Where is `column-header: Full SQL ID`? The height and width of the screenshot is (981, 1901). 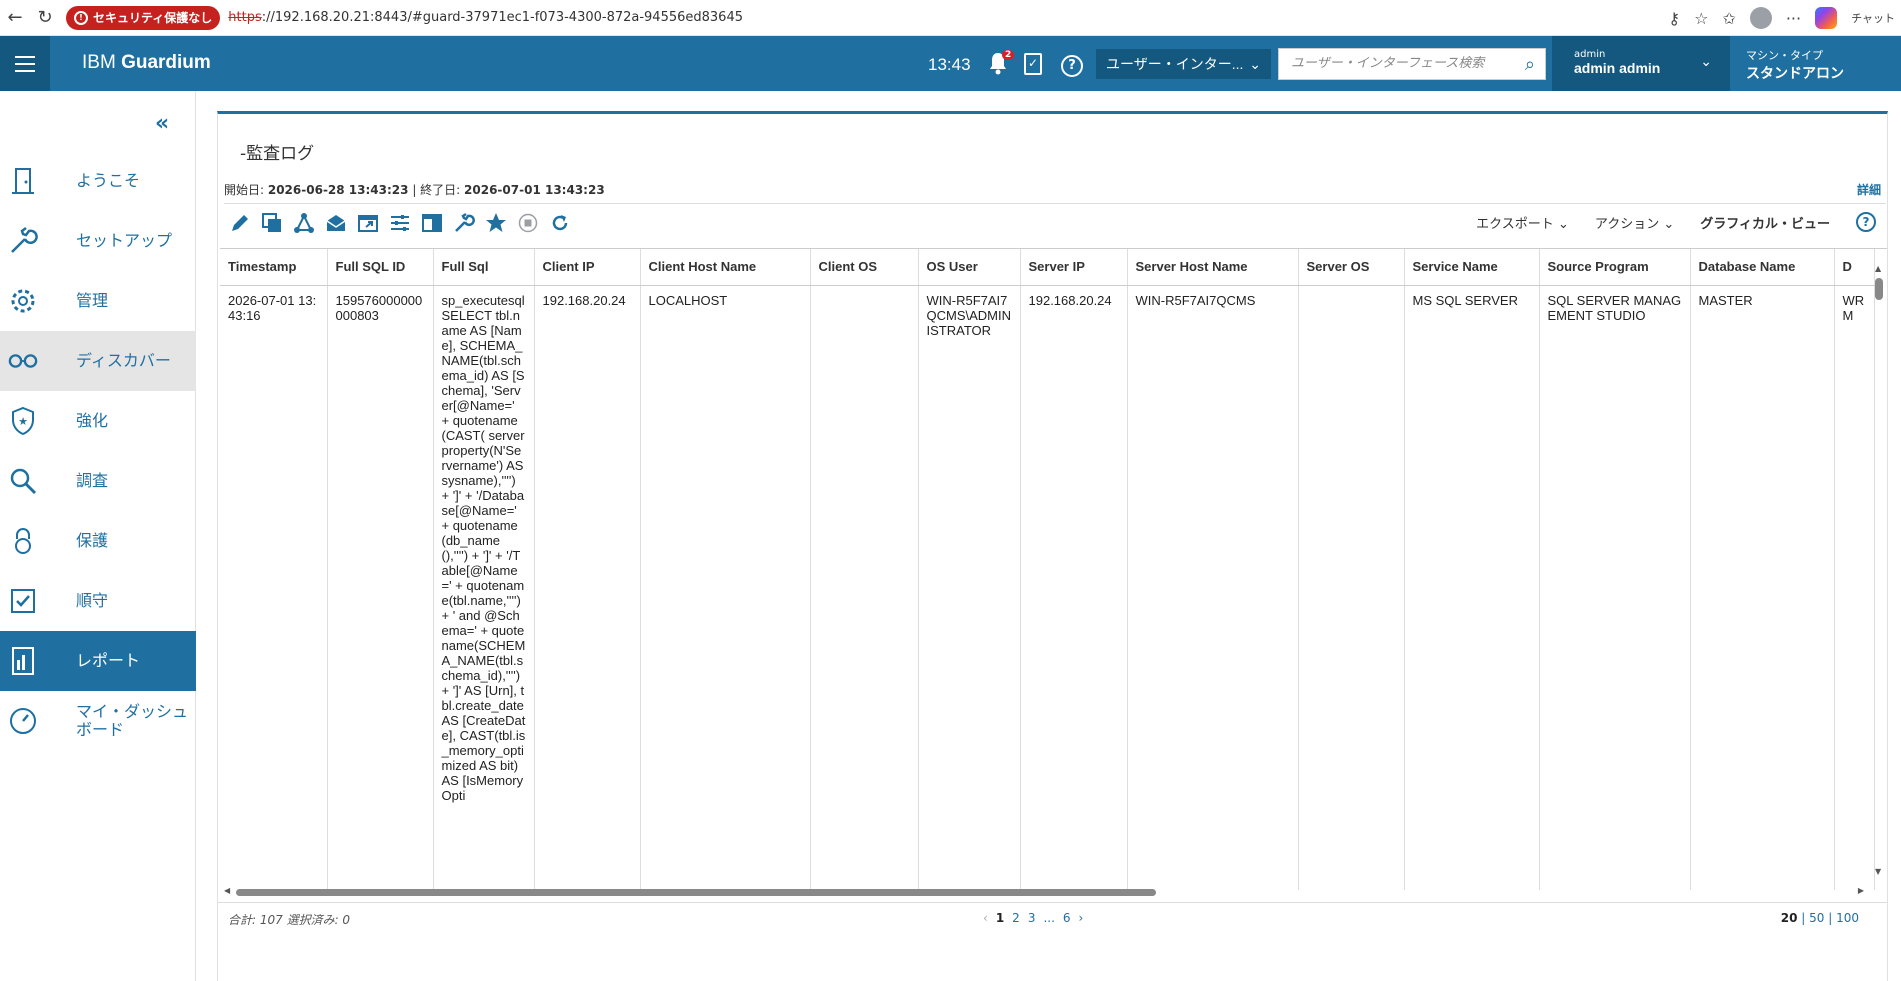 column-header: Full SQL ID is located at coordinates (380, 267).